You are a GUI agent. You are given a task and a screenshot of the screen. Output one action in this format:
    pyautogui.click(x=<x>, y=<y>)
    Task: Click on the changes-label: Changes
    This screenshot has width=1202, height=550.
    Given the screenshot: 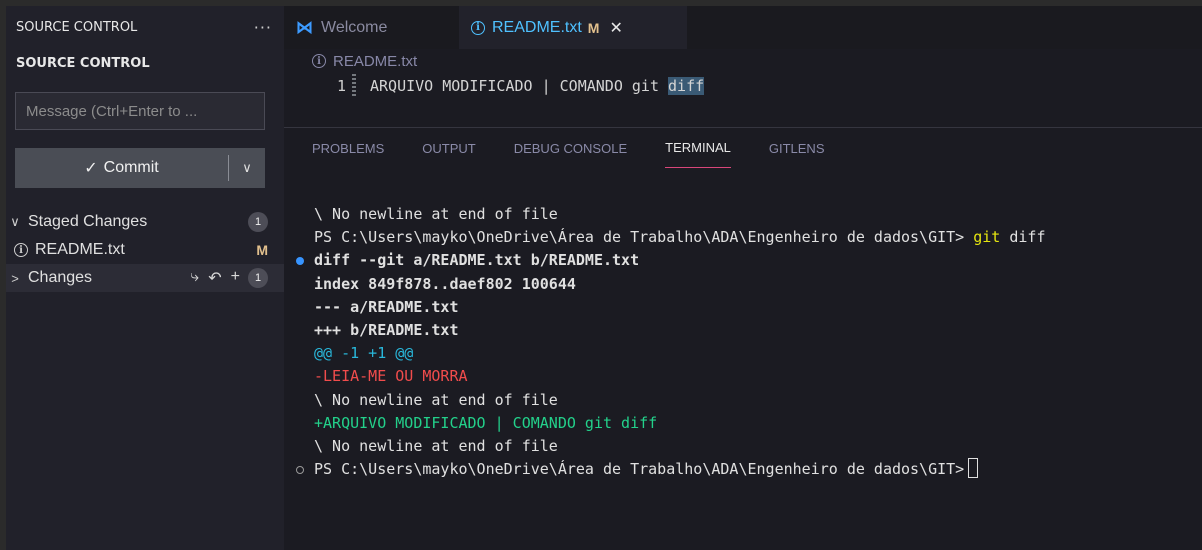 What is the action you would take?
    pyautogui.click(x=60, y=277)
    